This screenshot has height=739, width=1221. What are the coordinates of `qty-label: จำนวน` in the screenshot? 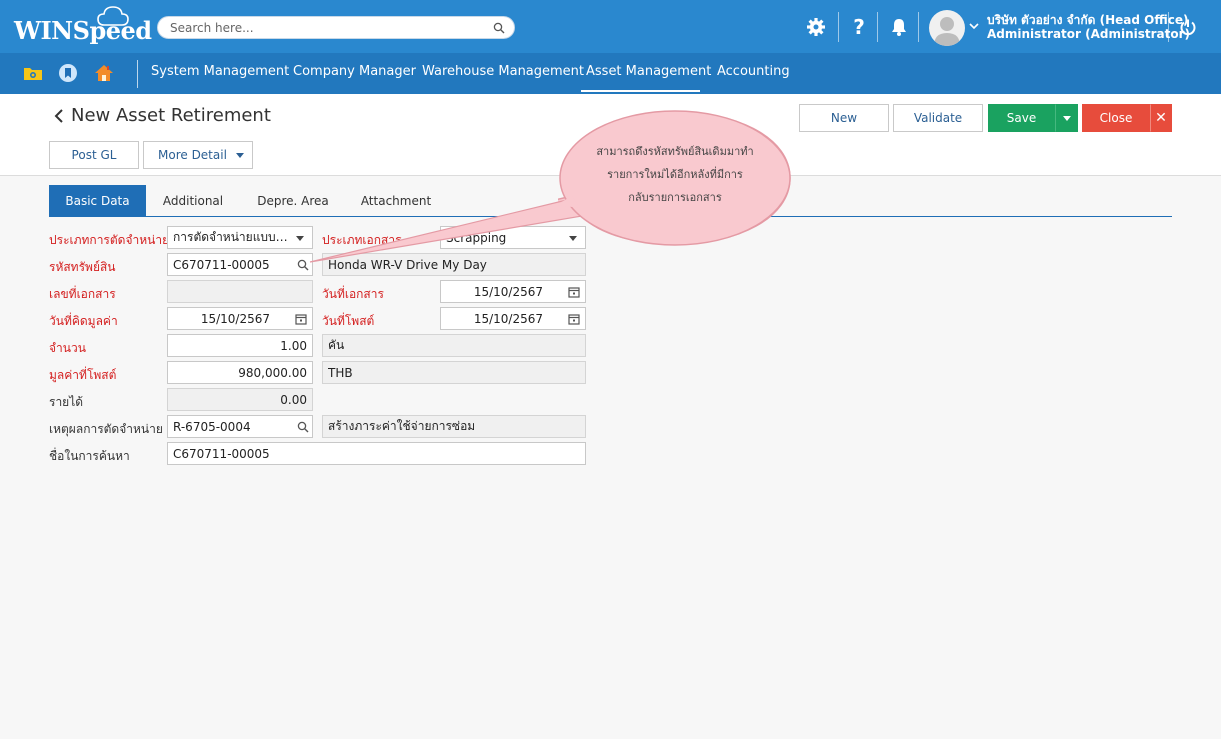 It's located at (67, 348).